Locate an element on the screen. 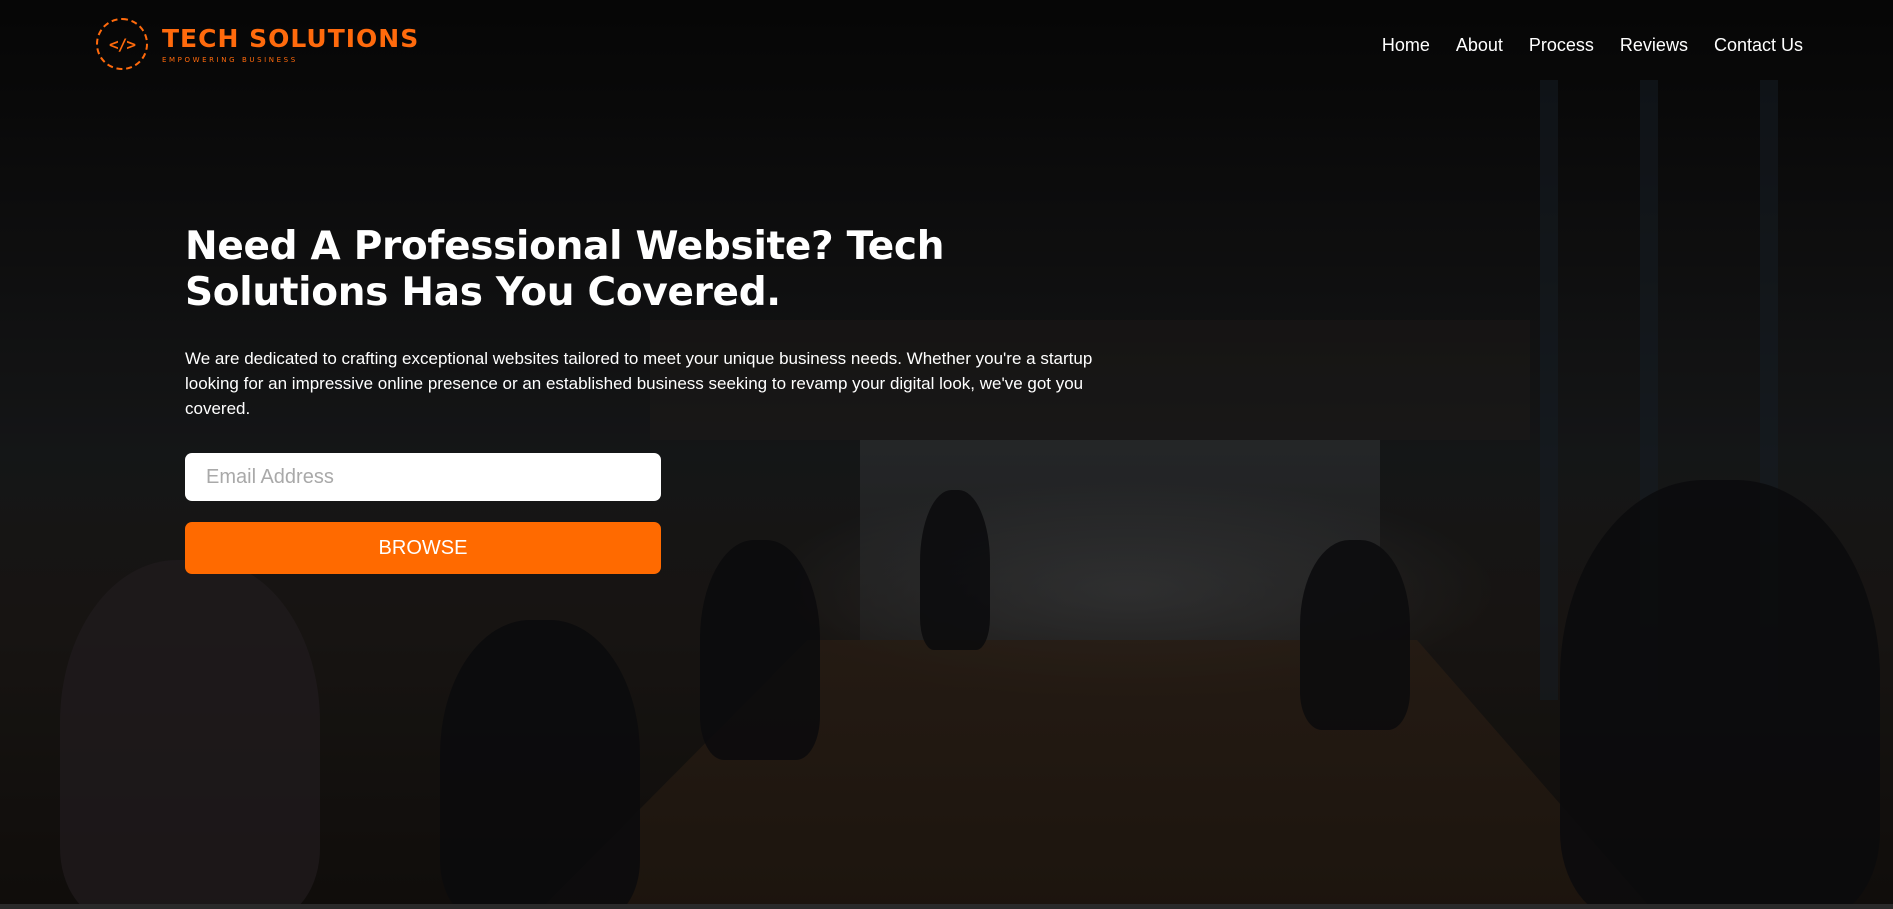 The height and width of the screenshot is (909, 1893). browse-button: BROWSE is located at coordinates (423, 548).